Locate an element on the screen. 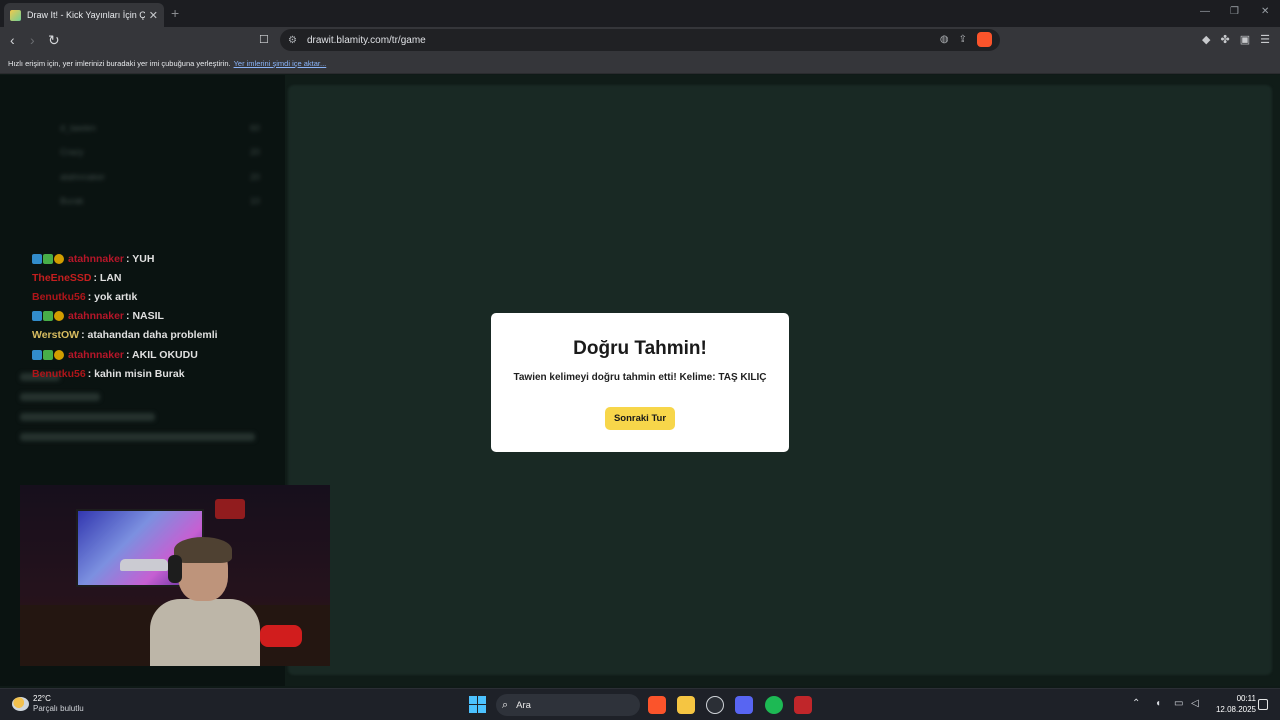 The image size is (1280, 720). weather-widget: 22°C Parçalı bulutlu is located at coordinates (48, 704).